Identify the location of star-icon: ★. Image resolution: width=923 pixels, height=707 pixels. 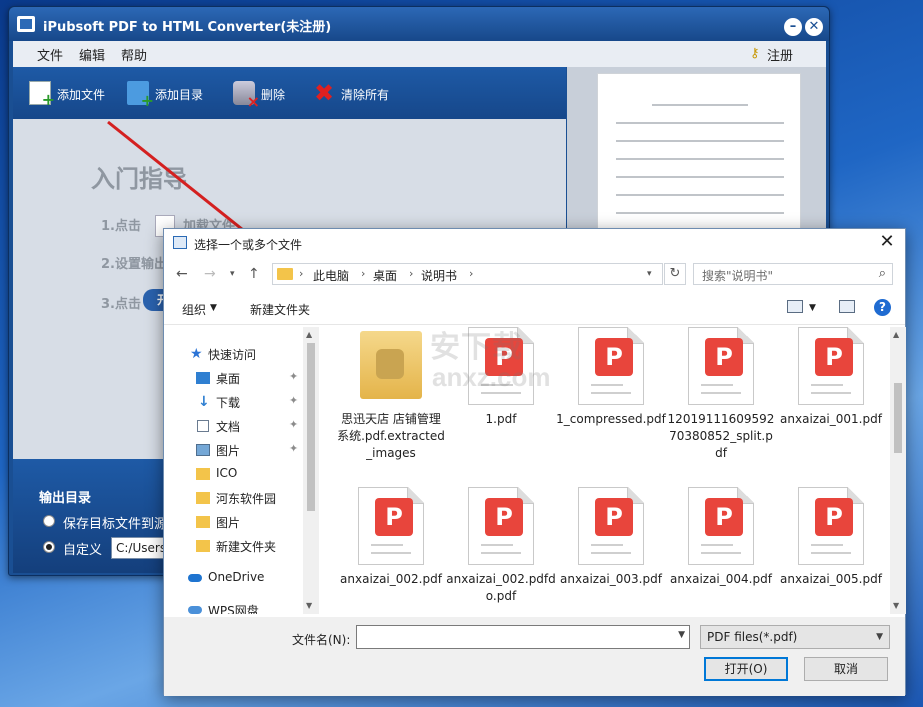
(196, 354).